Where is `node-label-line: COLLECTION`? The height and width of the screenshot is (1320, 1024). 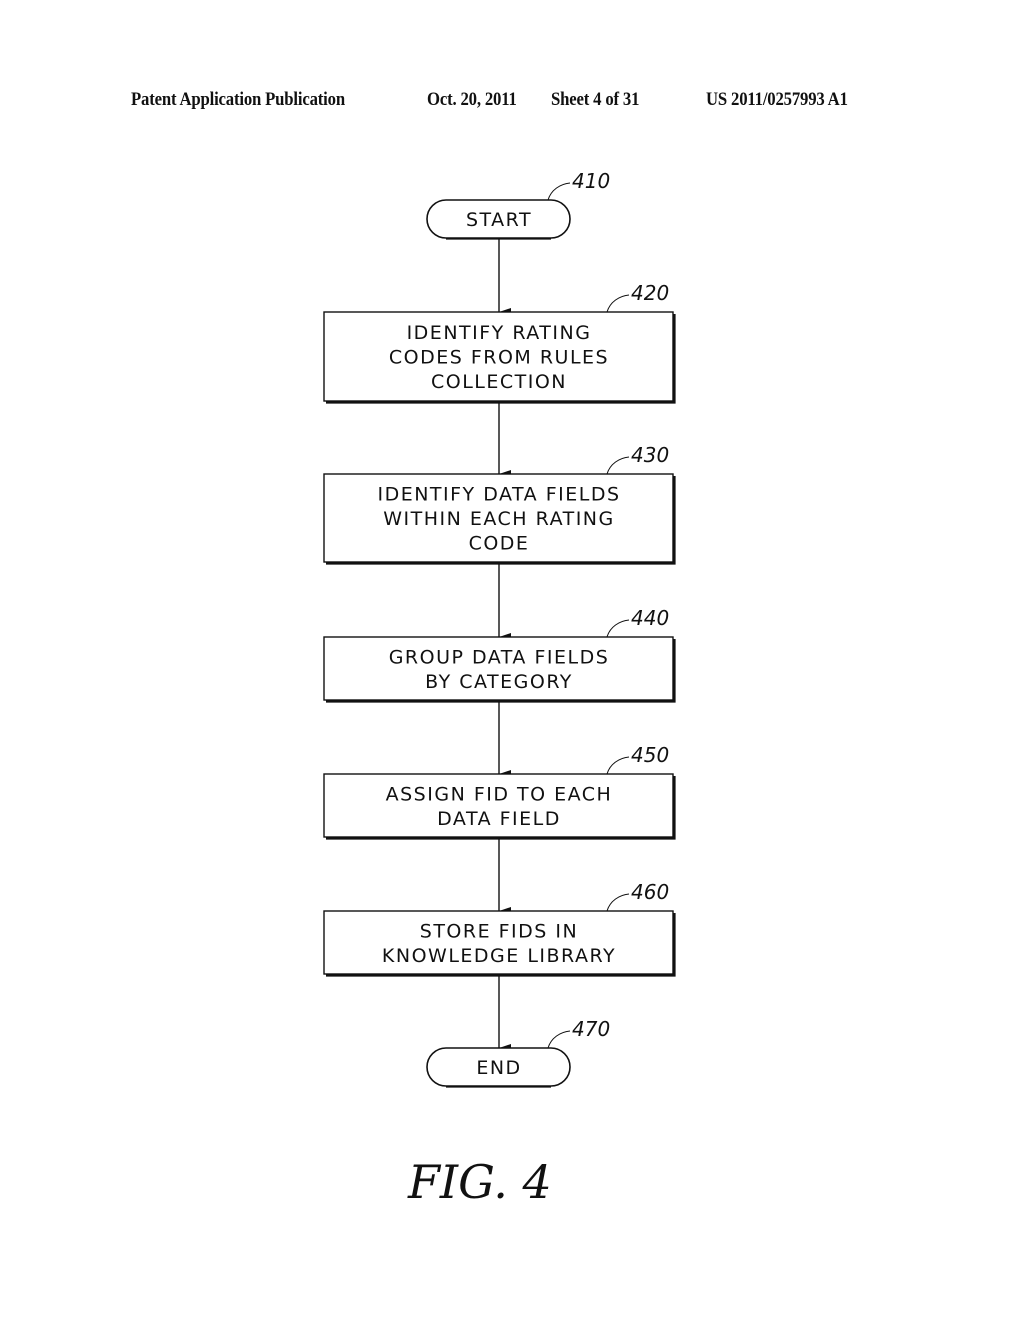
node-label-line: COLLECTION is located at coordinates (499, 382).